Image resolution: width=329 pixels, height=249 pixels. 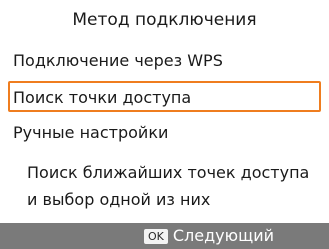 What do you see at coordinates (164, 20) in the screenshot?
I see `screen-title: Метод подключения` at bounding box center [164, 20].